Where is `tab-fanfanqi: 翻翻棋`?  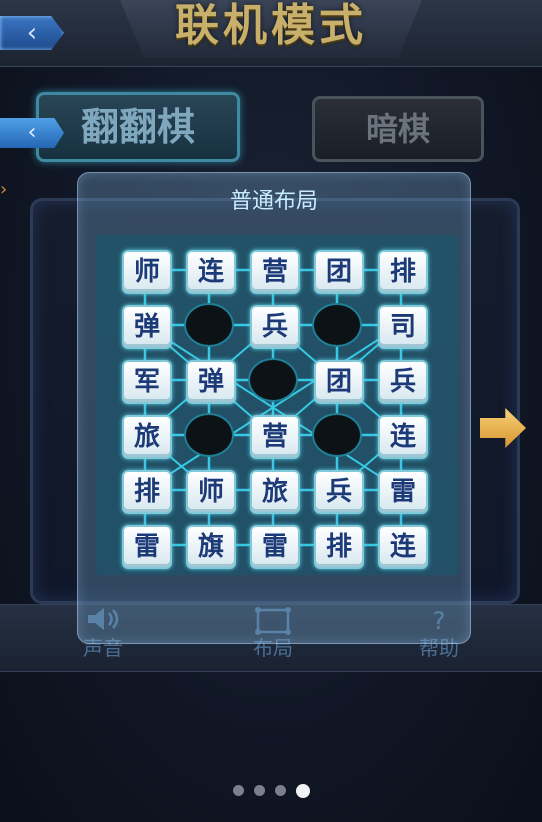
tab-fanfanqi: 翻翻棋 is located at coordinates (138, 127).